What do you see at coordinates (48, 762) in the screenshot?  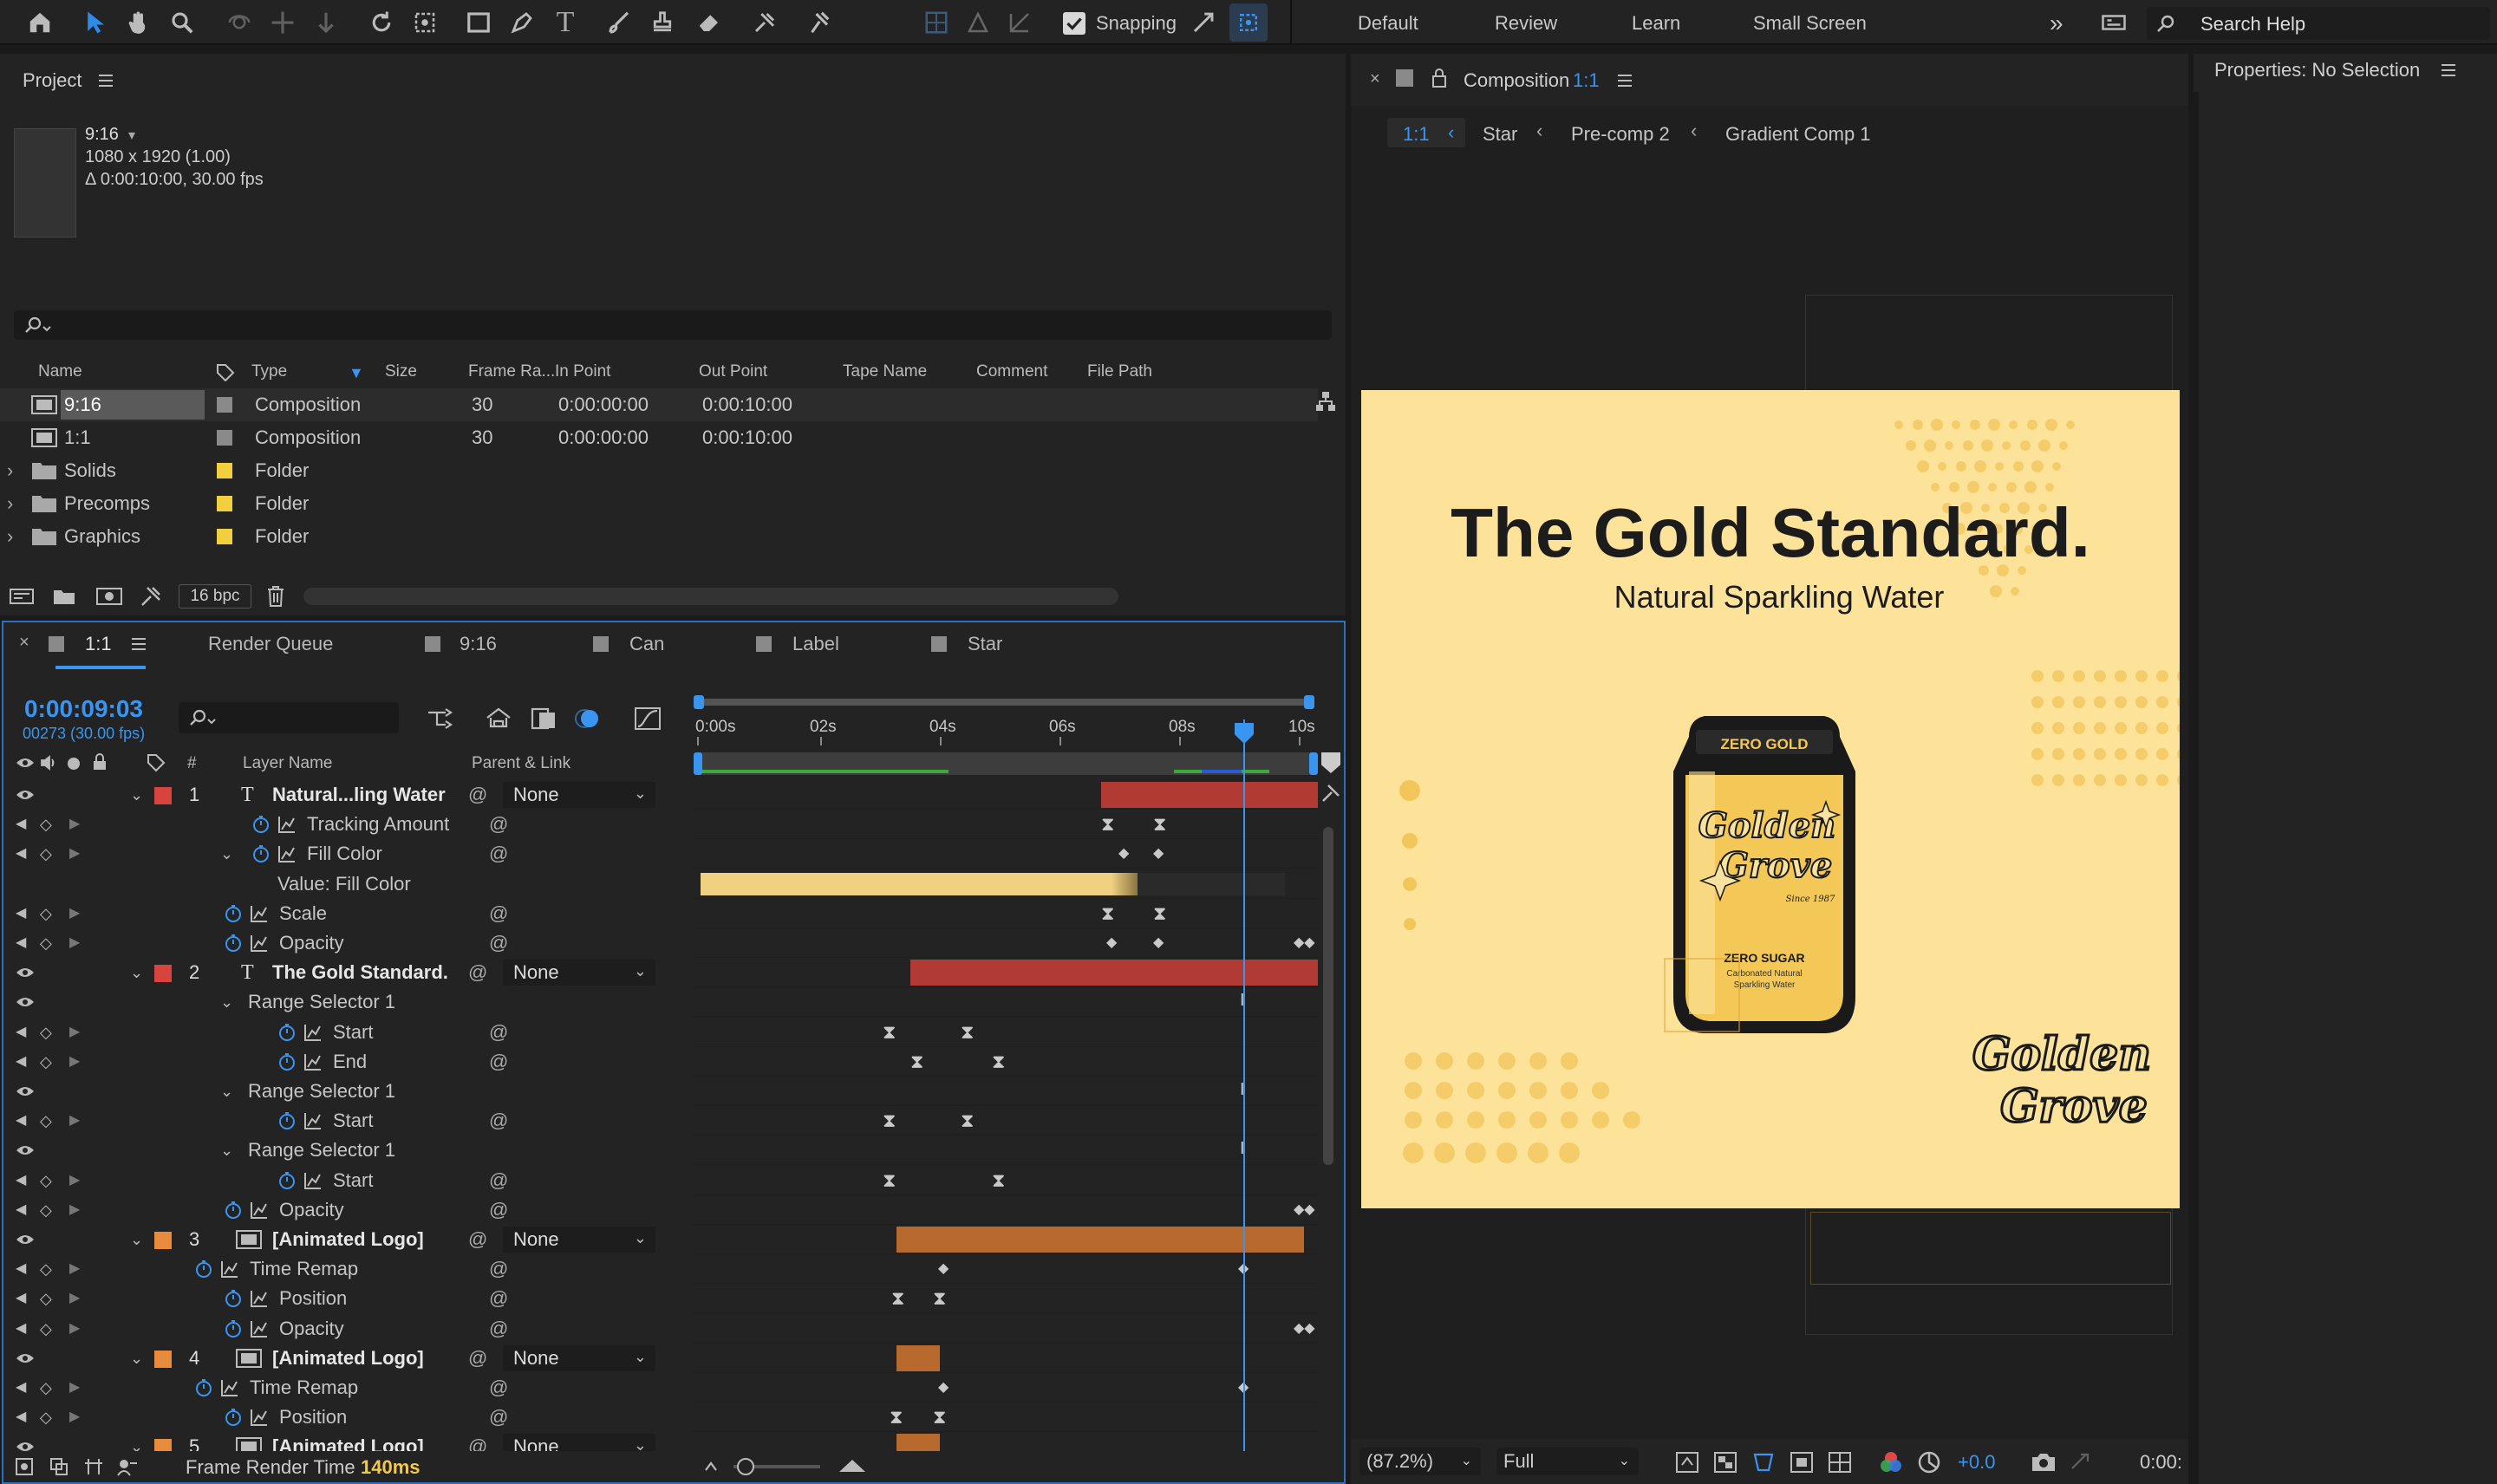 I see `audio-switch-icon` at bounding box center [48, 762].